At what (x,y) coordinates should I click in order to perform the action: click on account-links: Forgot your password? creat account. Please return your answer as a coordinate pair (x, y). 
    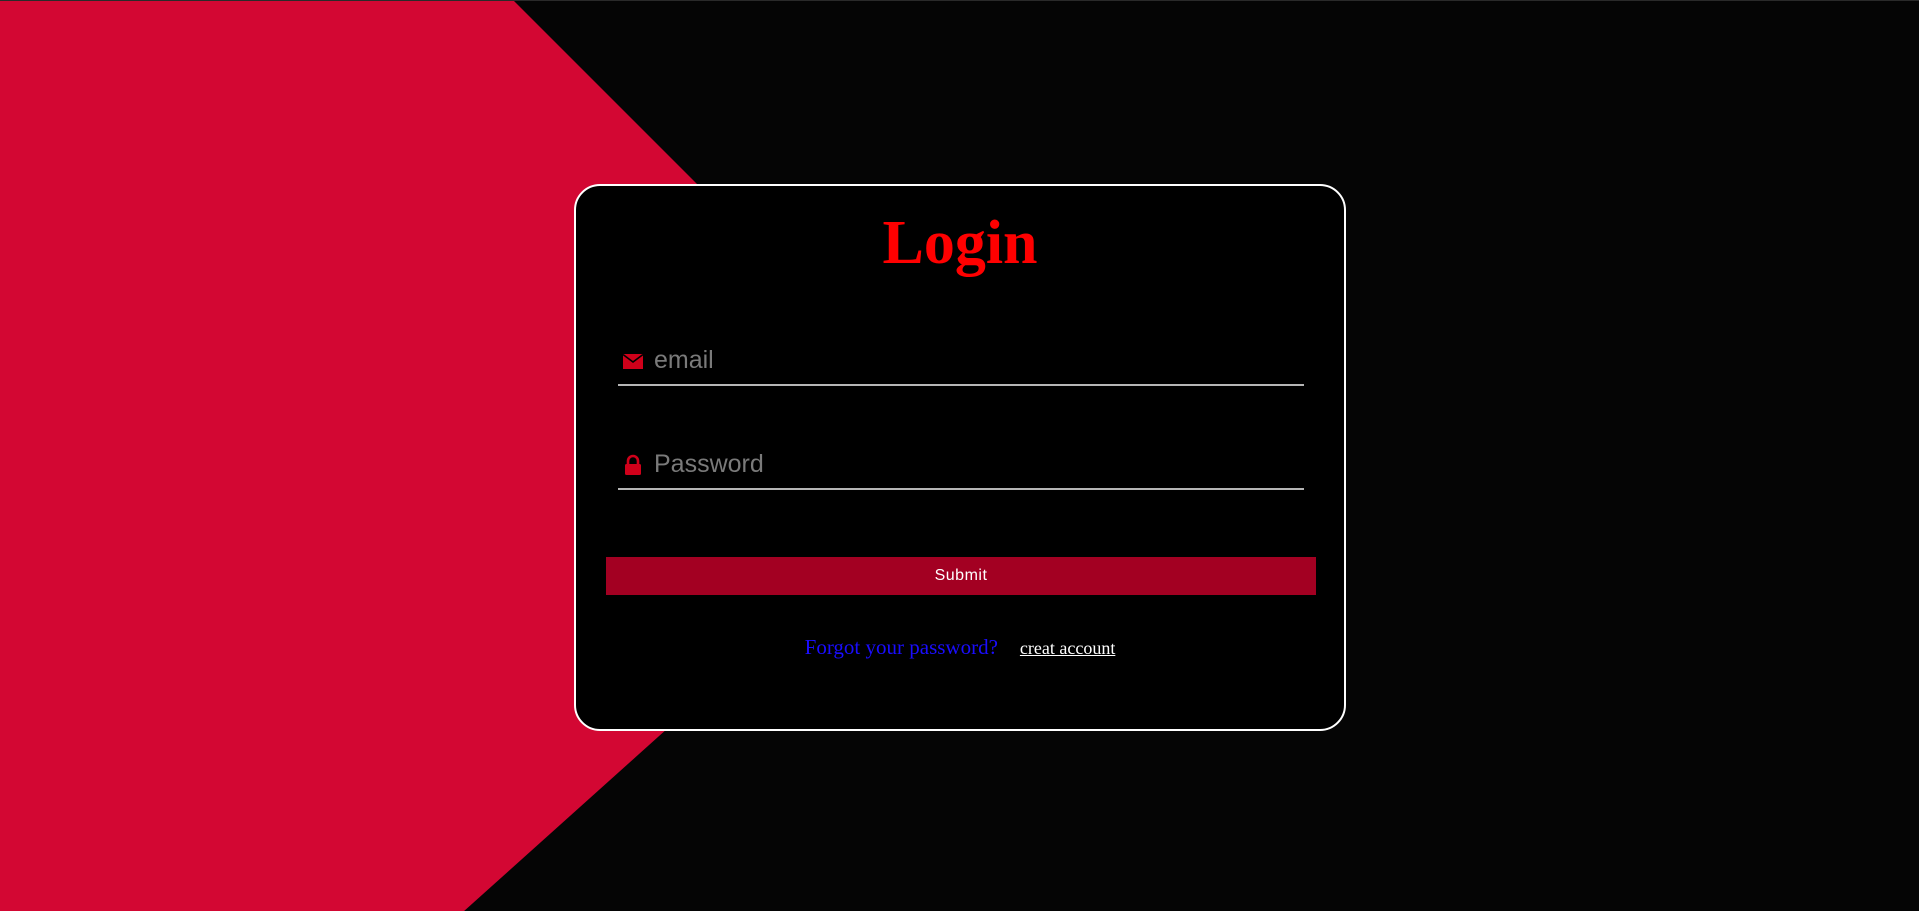
    Looking at the image, I should click on (960, 647).